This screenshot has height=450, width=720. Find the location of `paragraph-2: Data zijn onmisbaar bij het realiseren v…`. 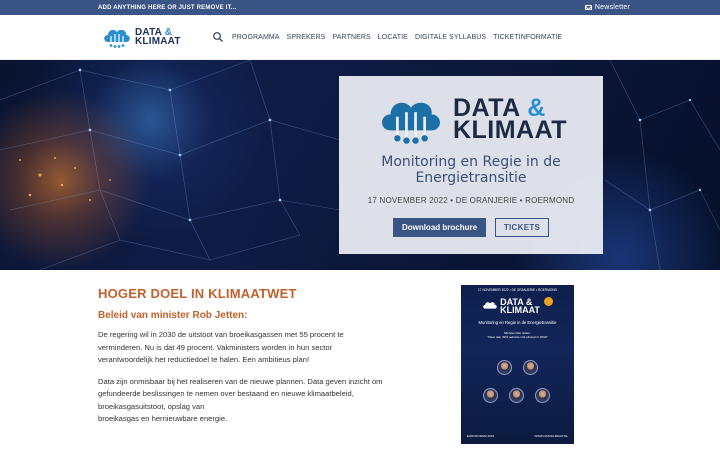

paragraph-2: Data zijn onmisbaar bij het realiseren v… is located at coordinates (248, 401).